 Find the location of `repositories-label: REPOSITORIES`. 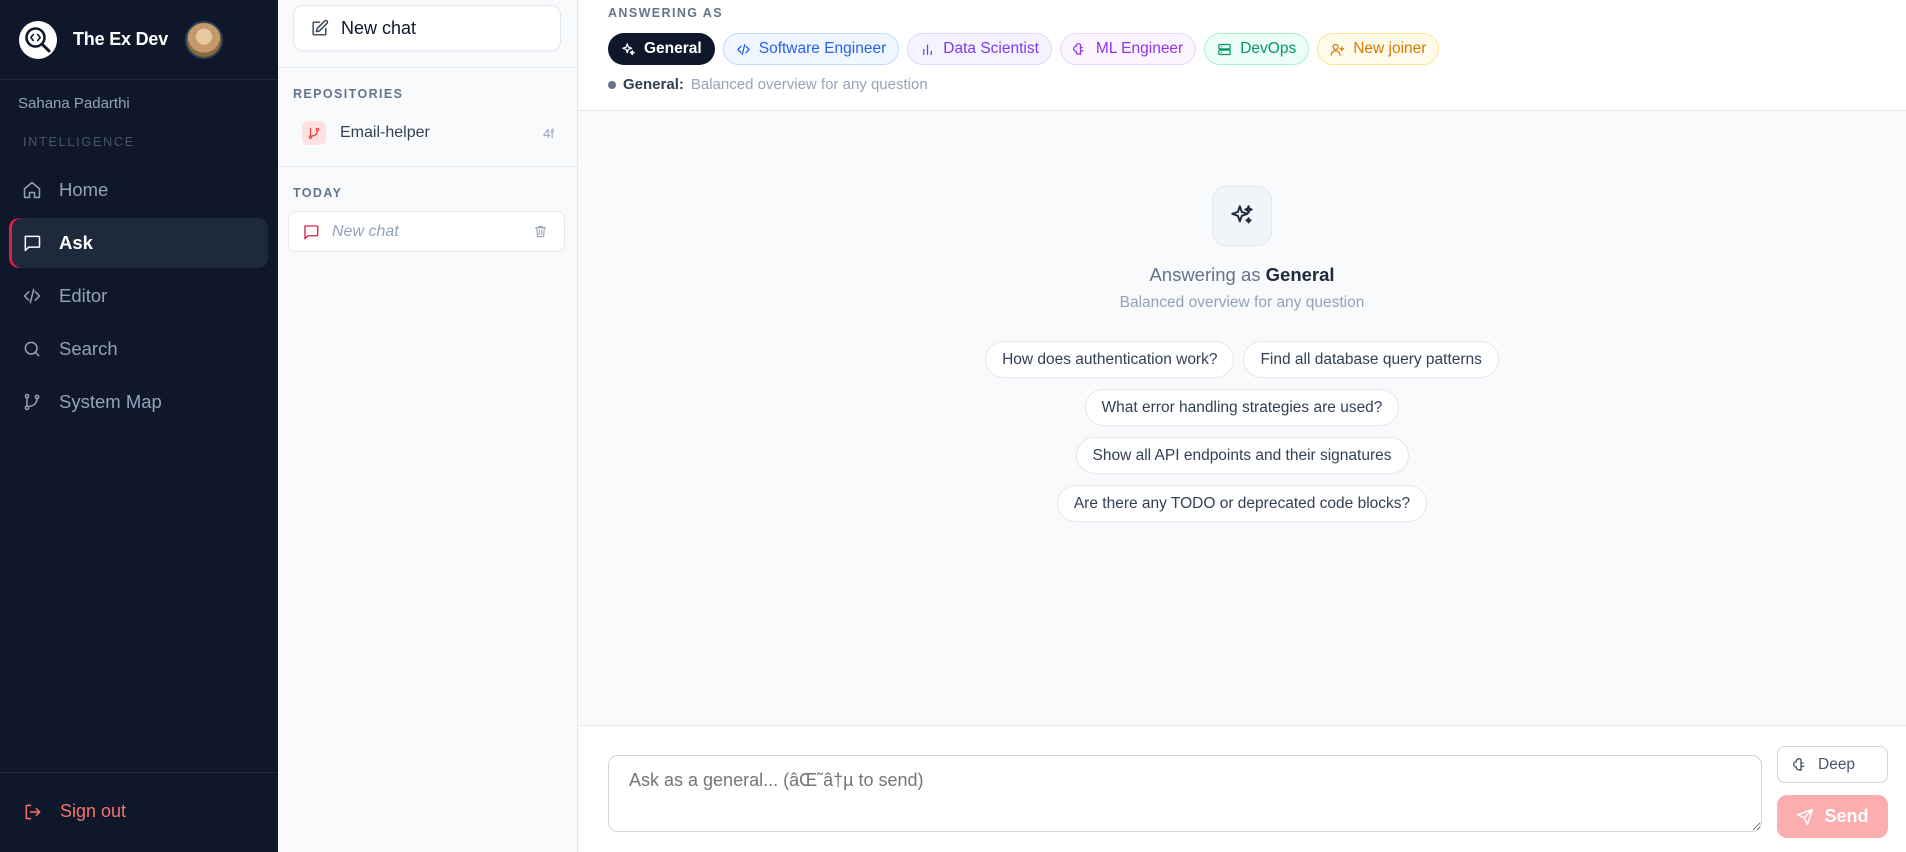

repositories-label: REPOSITORIES is located at coordinates (348, 94).